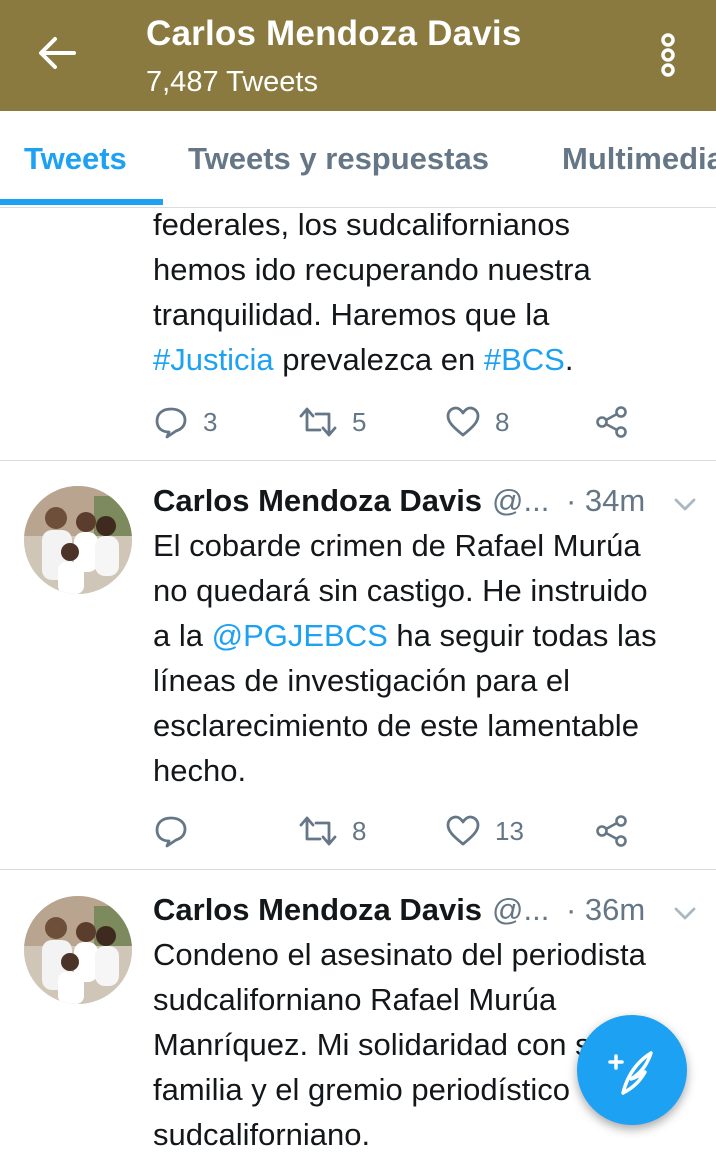 Image resolution: width=716 pixels, height=1159 pixels. I want to click on back-button, so click(57, 53).